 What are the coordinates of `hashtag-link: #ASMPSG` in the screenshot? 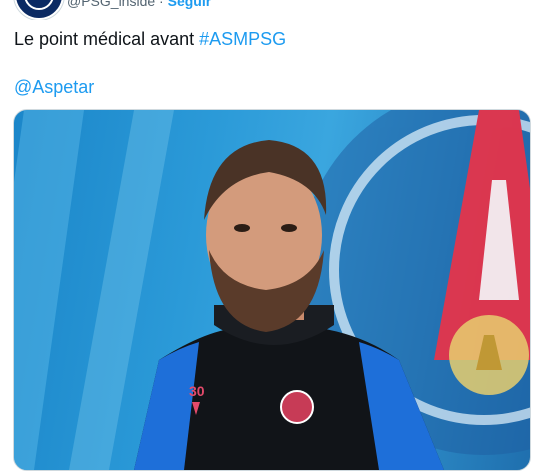 It's located at (242, 39).